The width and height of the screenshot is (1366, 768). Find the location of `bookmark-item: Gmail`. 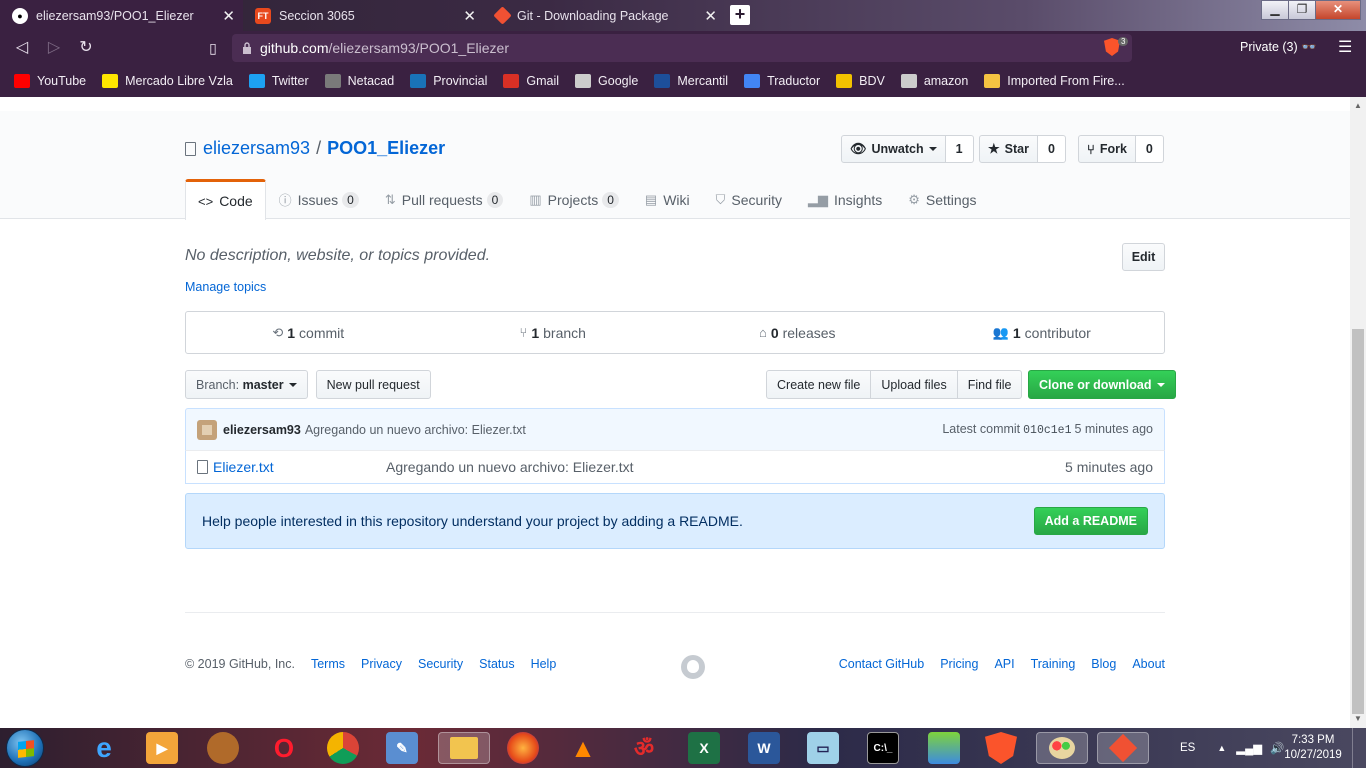

bookmark-item: Gmail is located at coordinates (531, 81).